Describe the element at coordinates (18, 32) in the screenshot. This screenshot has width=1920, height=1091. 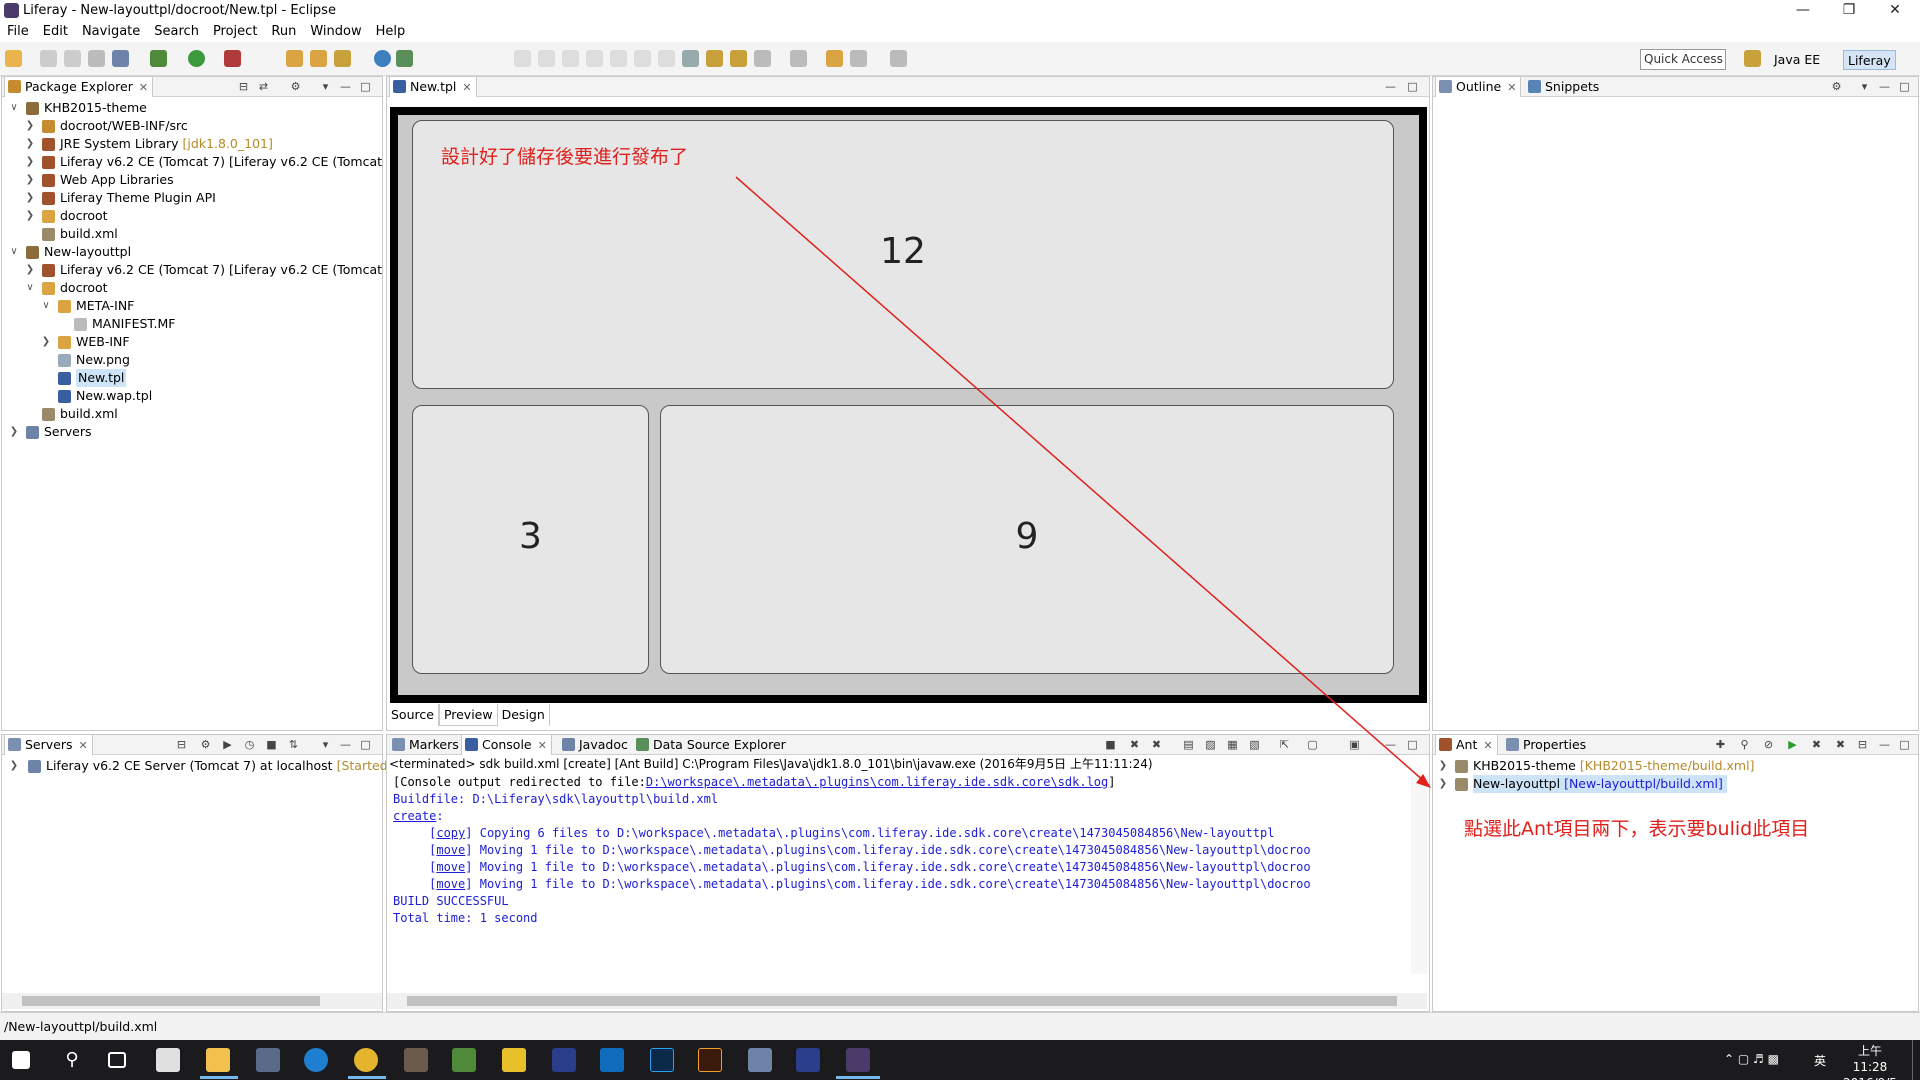
I see `menu-file: File` at that location.